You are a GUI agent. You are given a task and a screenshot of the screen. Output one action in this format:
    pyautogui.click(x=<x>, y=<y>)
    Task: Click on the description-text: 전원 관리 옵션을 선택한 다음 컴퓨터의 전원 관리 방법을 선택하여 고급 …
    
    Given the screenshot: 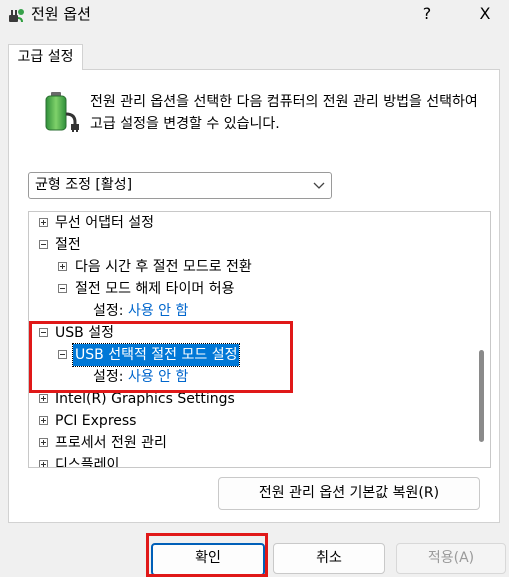 What is the action you would take?
    pyautogui.click(x=284, y=113)
    